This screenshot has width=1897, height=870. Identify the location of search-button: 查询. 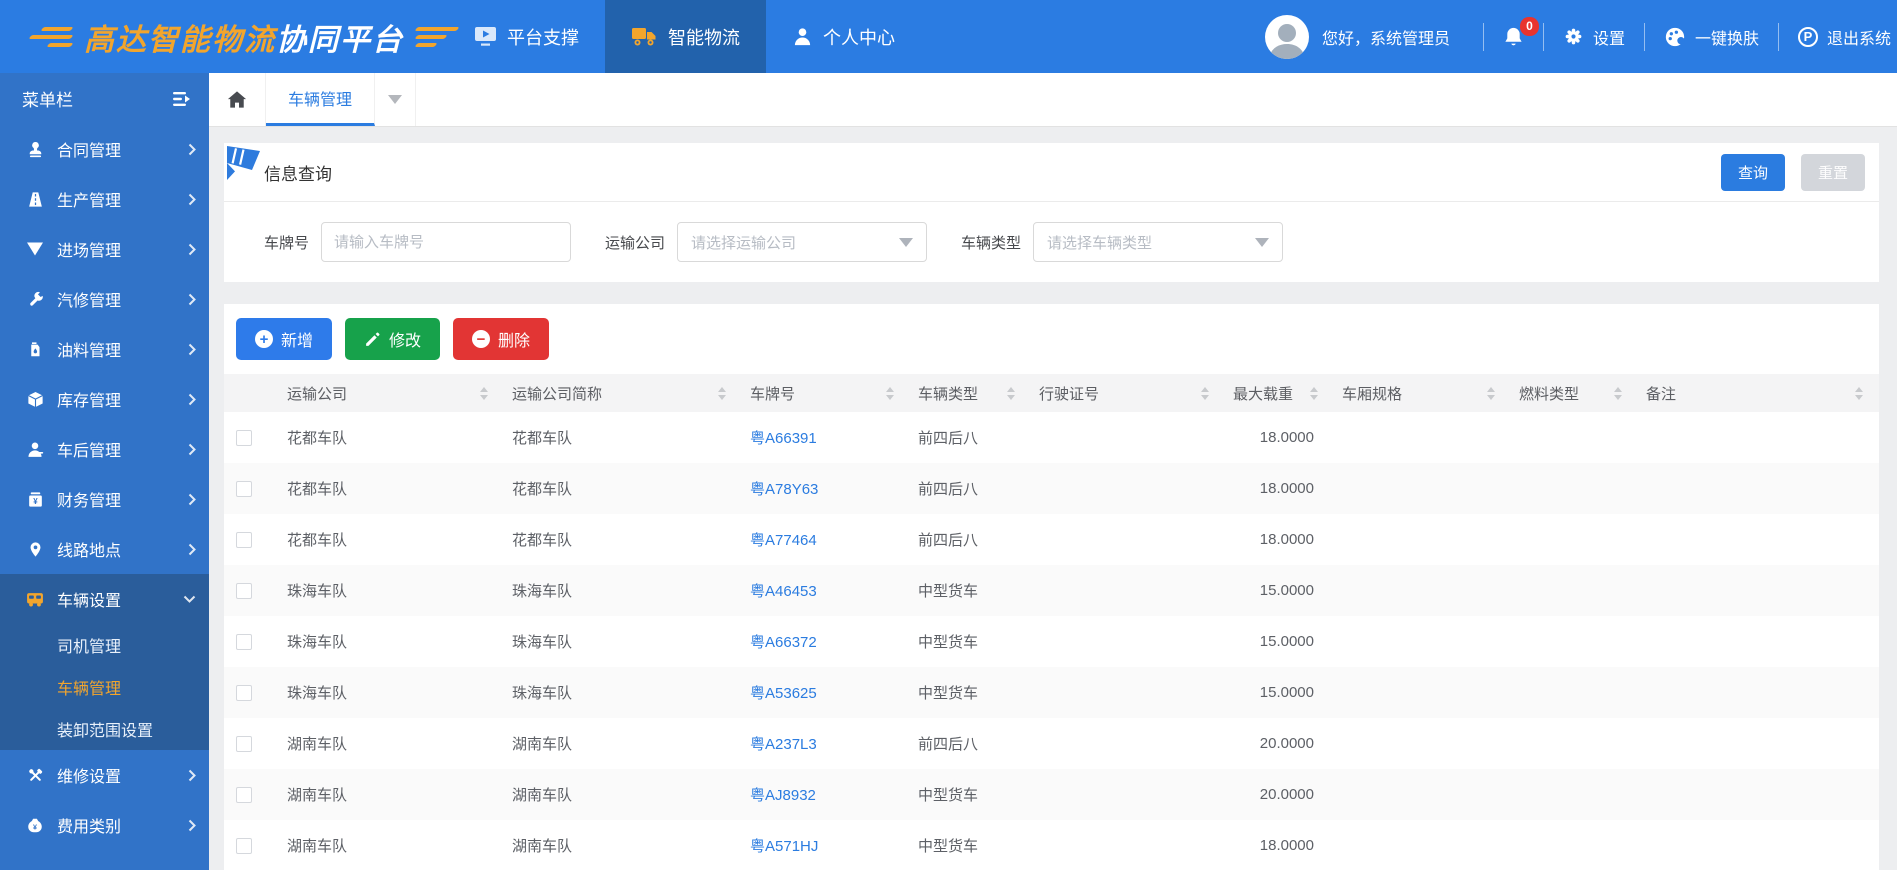
(1752, 172).